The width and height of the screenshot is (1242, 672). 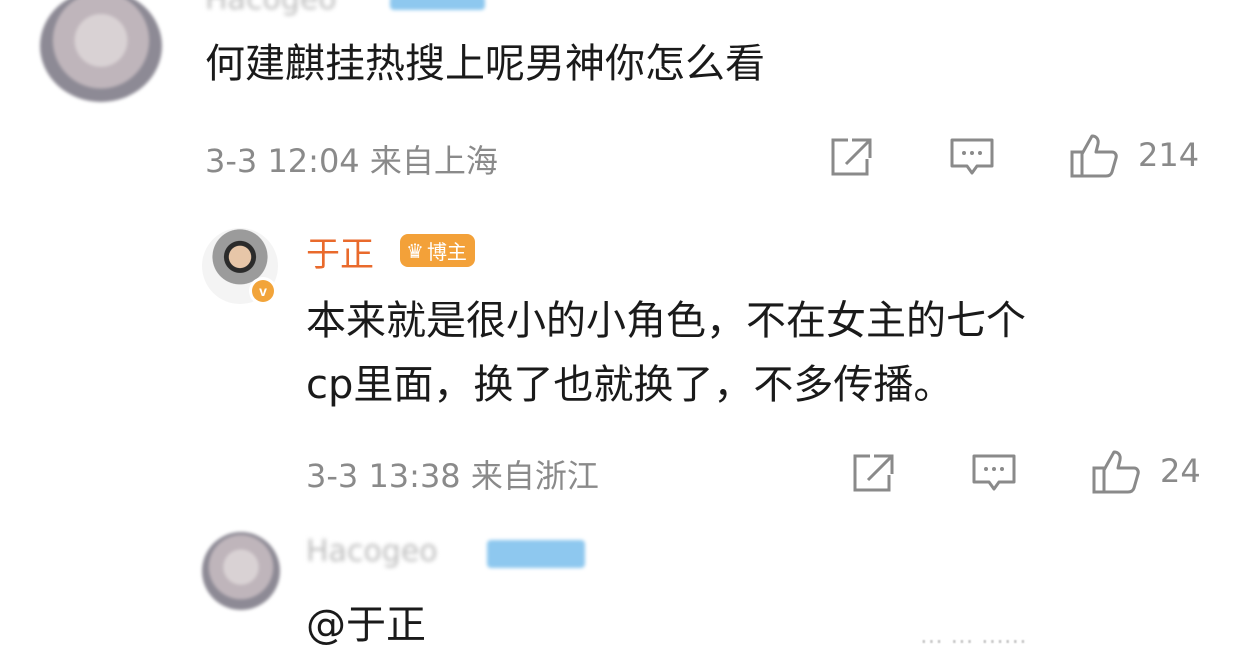 What do you see at coordinates (1169, 155) in the screenshot?
I see `like-count: 214` at bounding box center [1169, 155].